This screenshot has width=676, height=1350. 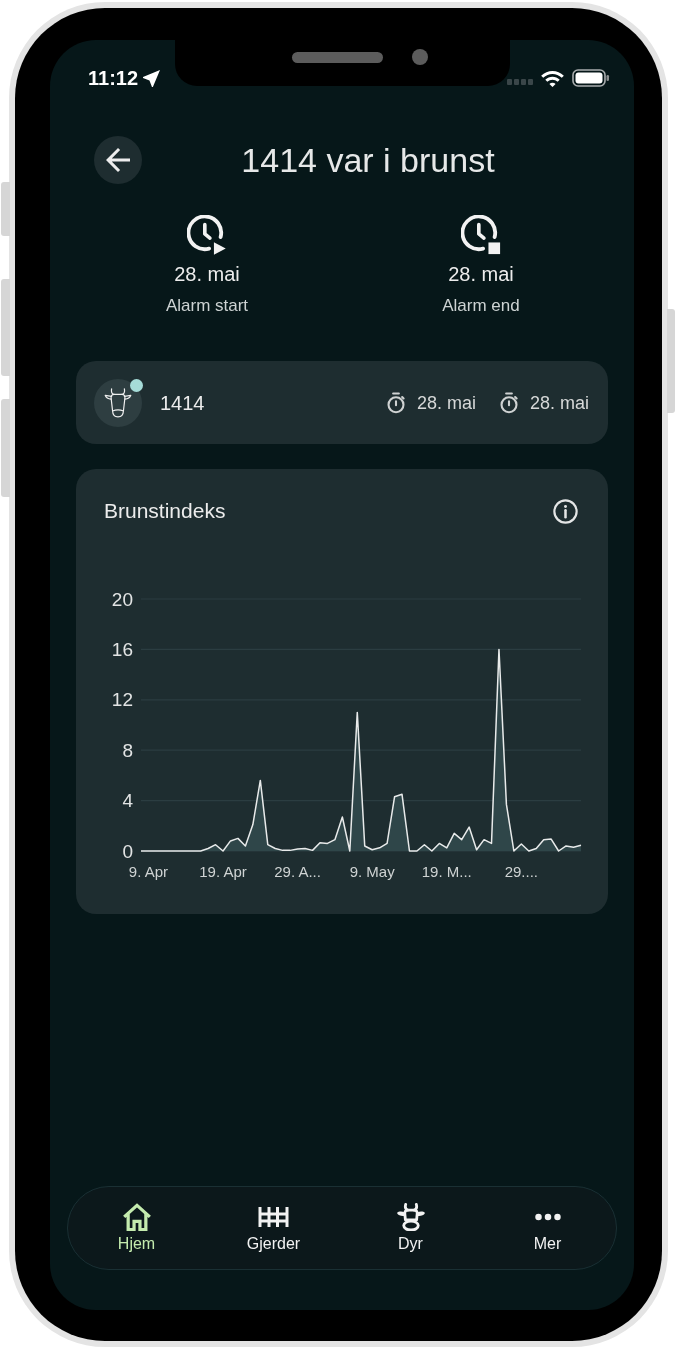 I want to click on camera-lens, so click(x=420, y=57).